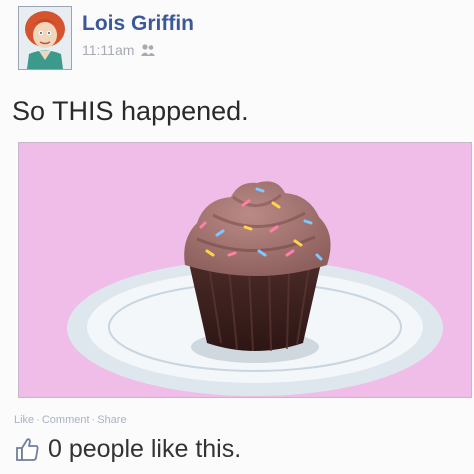  Describe the element at coordinates (255, 307) in the screenshot. I see `cupcake-wrapper` at that location.